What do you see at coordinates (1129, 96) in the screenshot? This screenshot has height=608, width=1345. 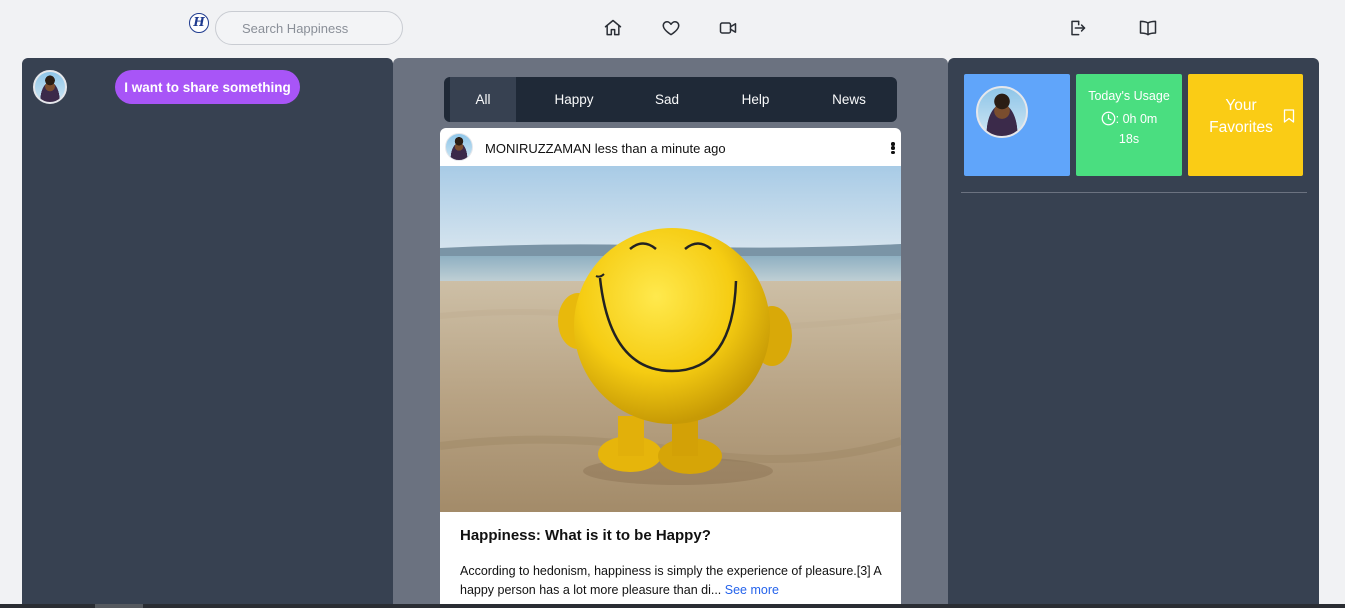 I see `usage-title: Today's Usage` at bounding box center [1129, 96].